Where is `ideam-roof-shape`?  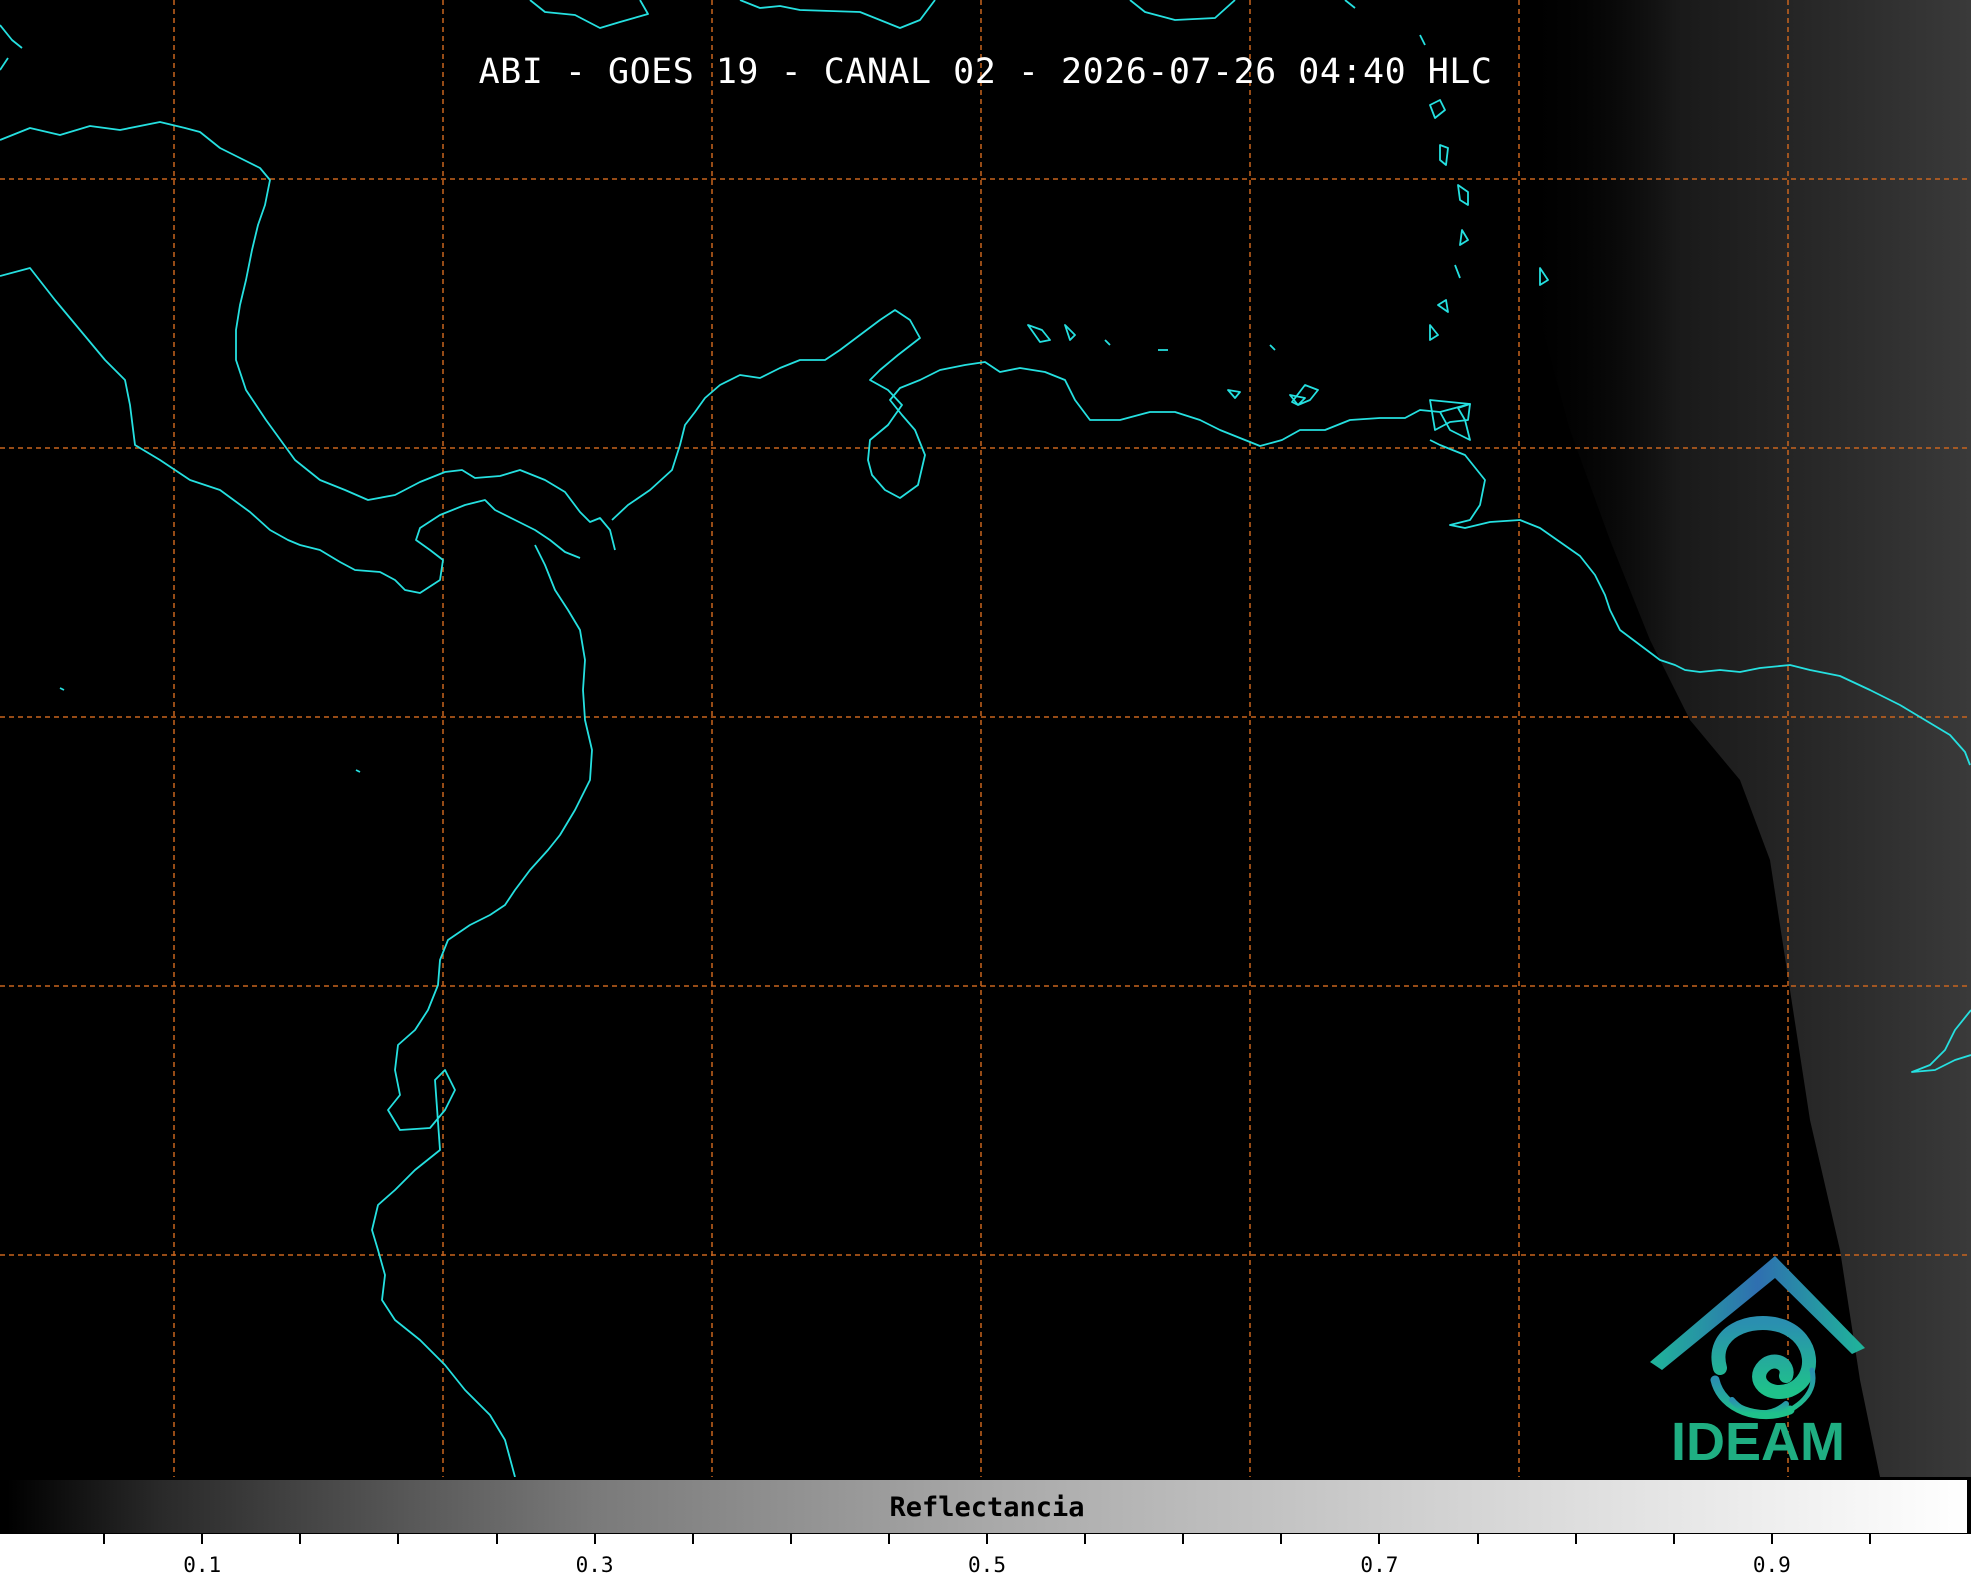
ideam-roof-shape is located at coordinates (1757, 1313).